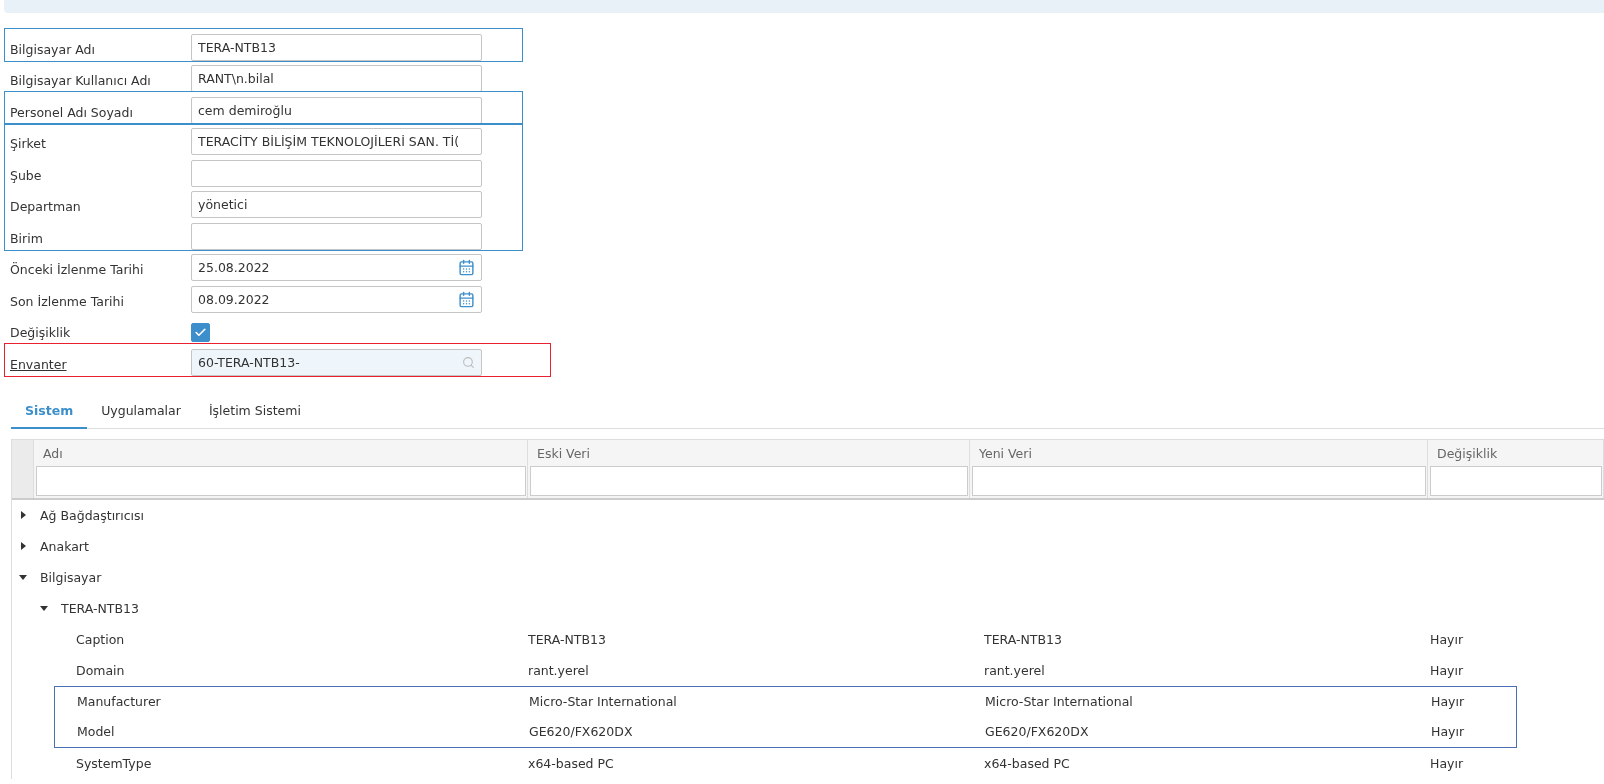  I want to click on tree-node: Bilgisayar, so click(71, 577).